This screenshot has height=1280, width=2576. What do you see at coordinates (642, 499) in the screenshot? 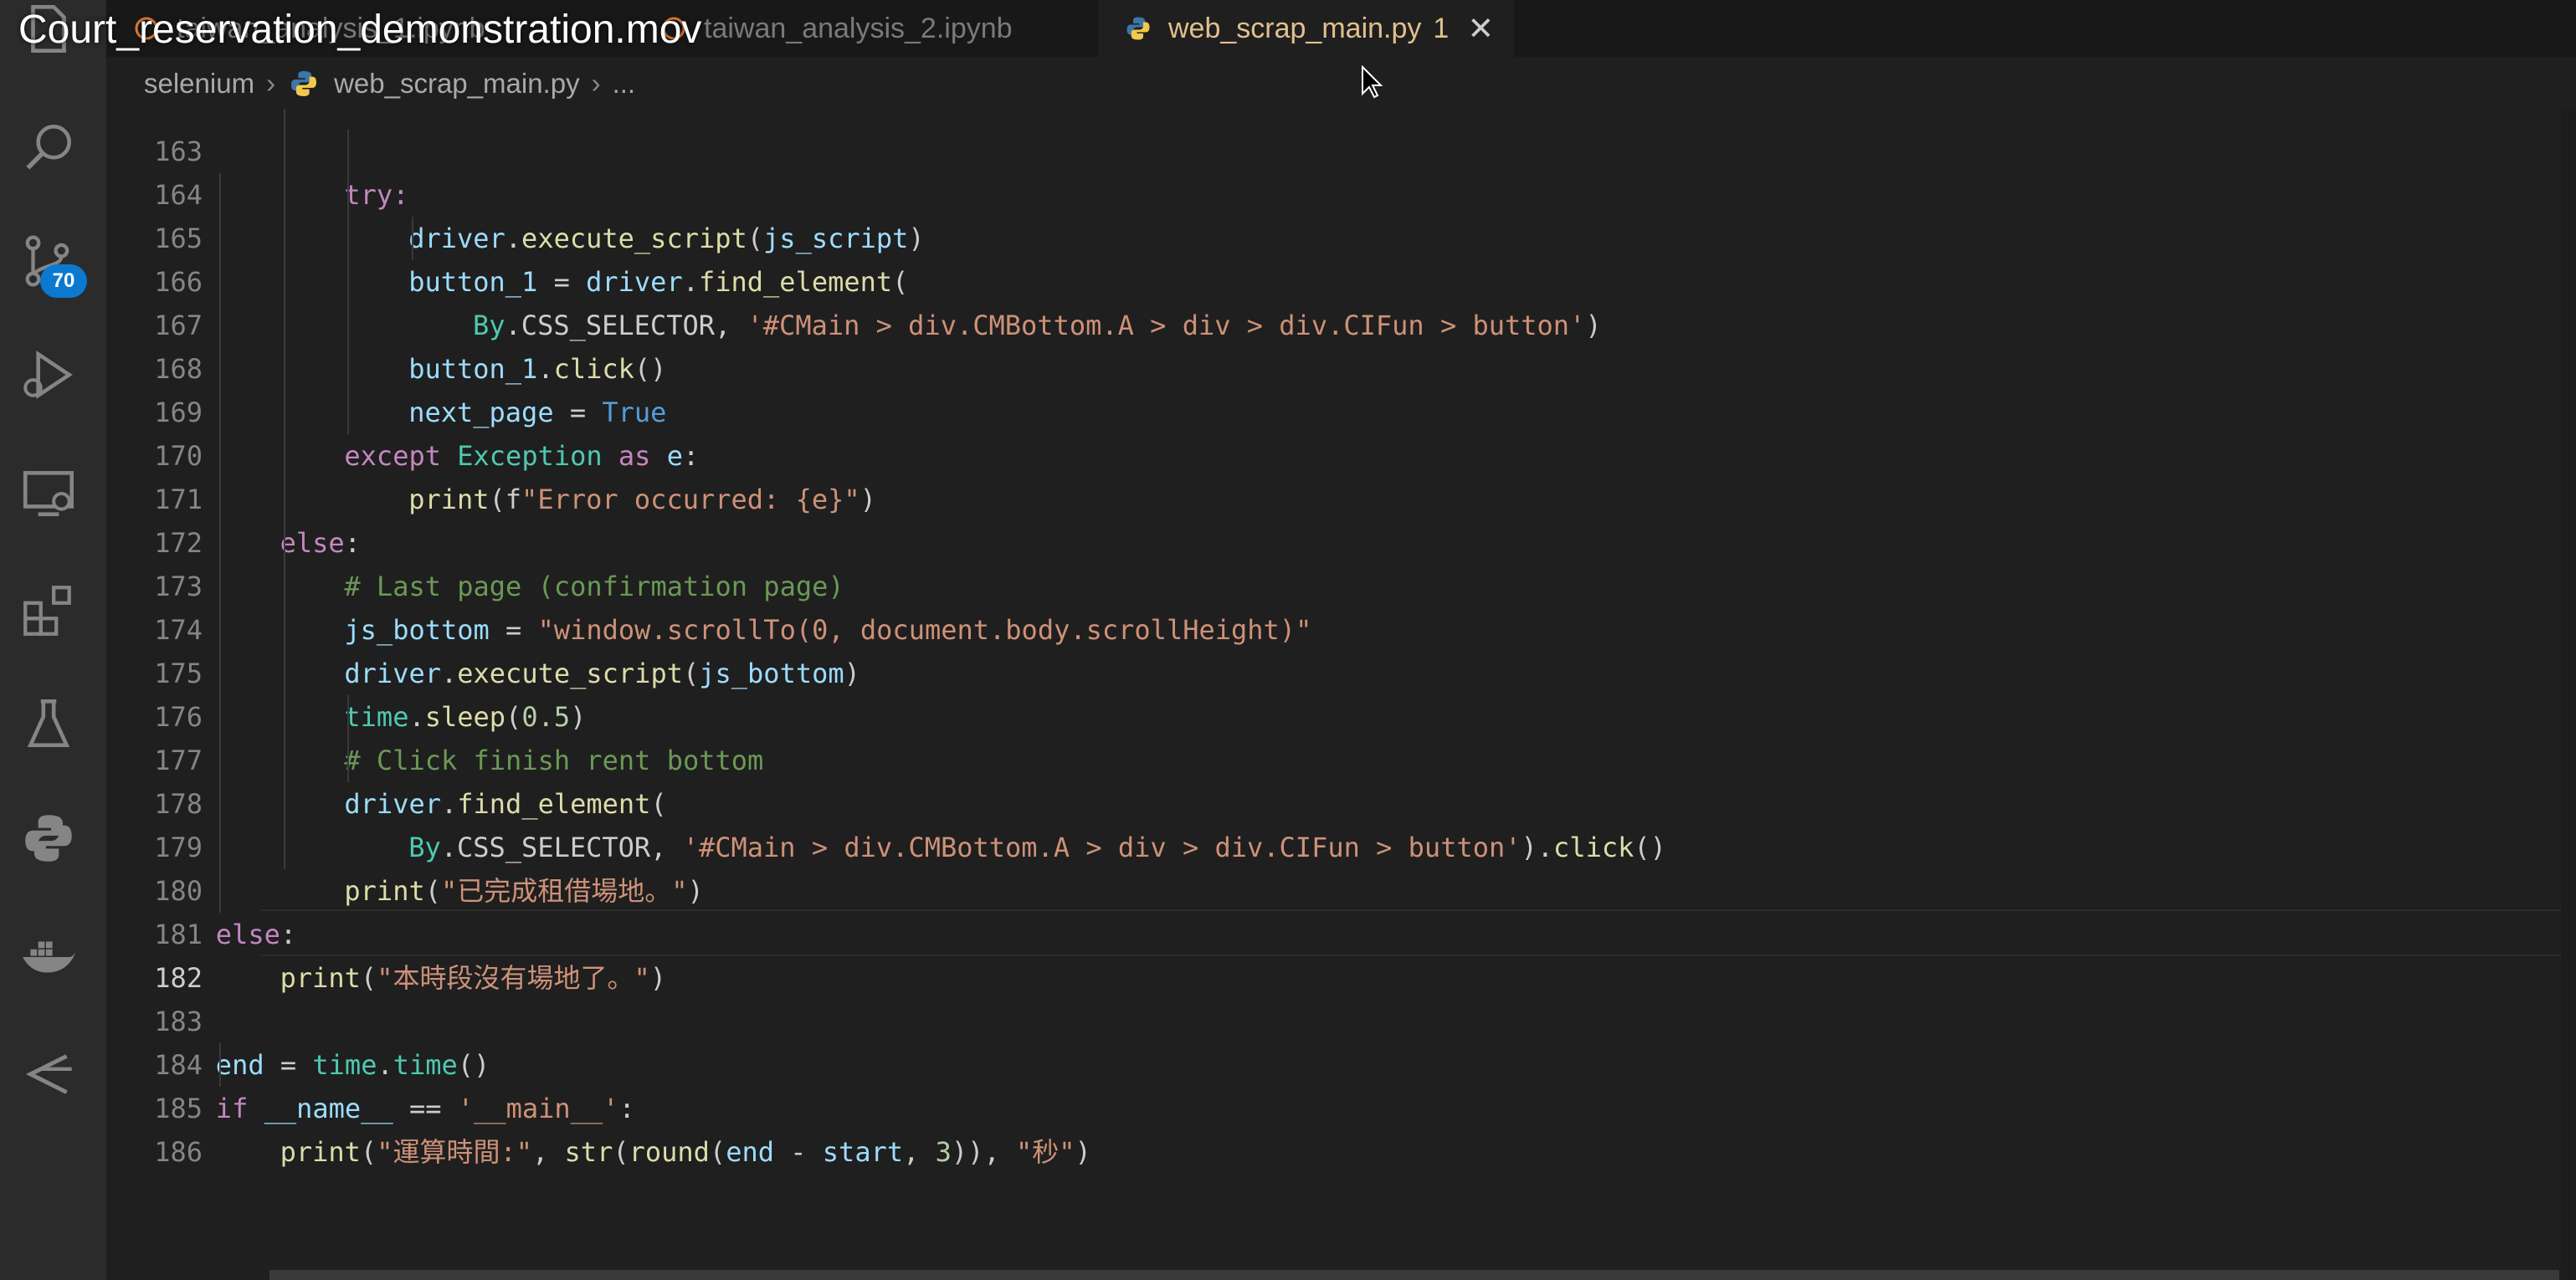
I see `code-text: print(f"Error occurred: {e}")` at bounding box center [642, 499].